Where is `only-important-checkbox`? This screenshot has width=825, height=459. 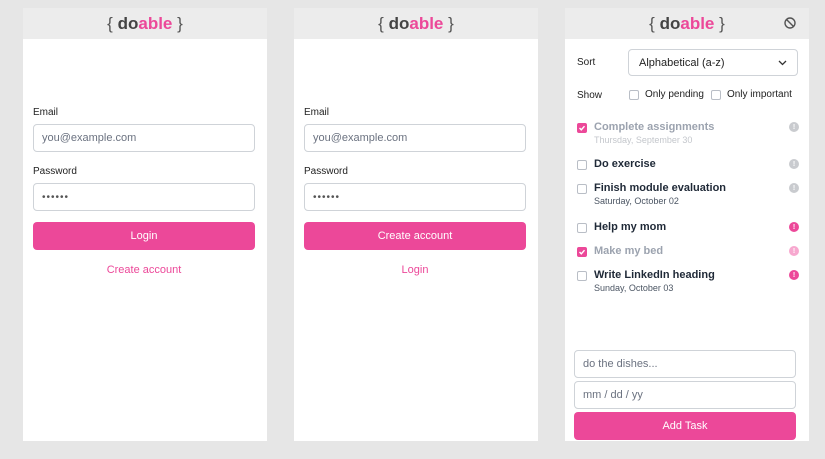 only-important-checkbox is located at coordinates (715, 94).